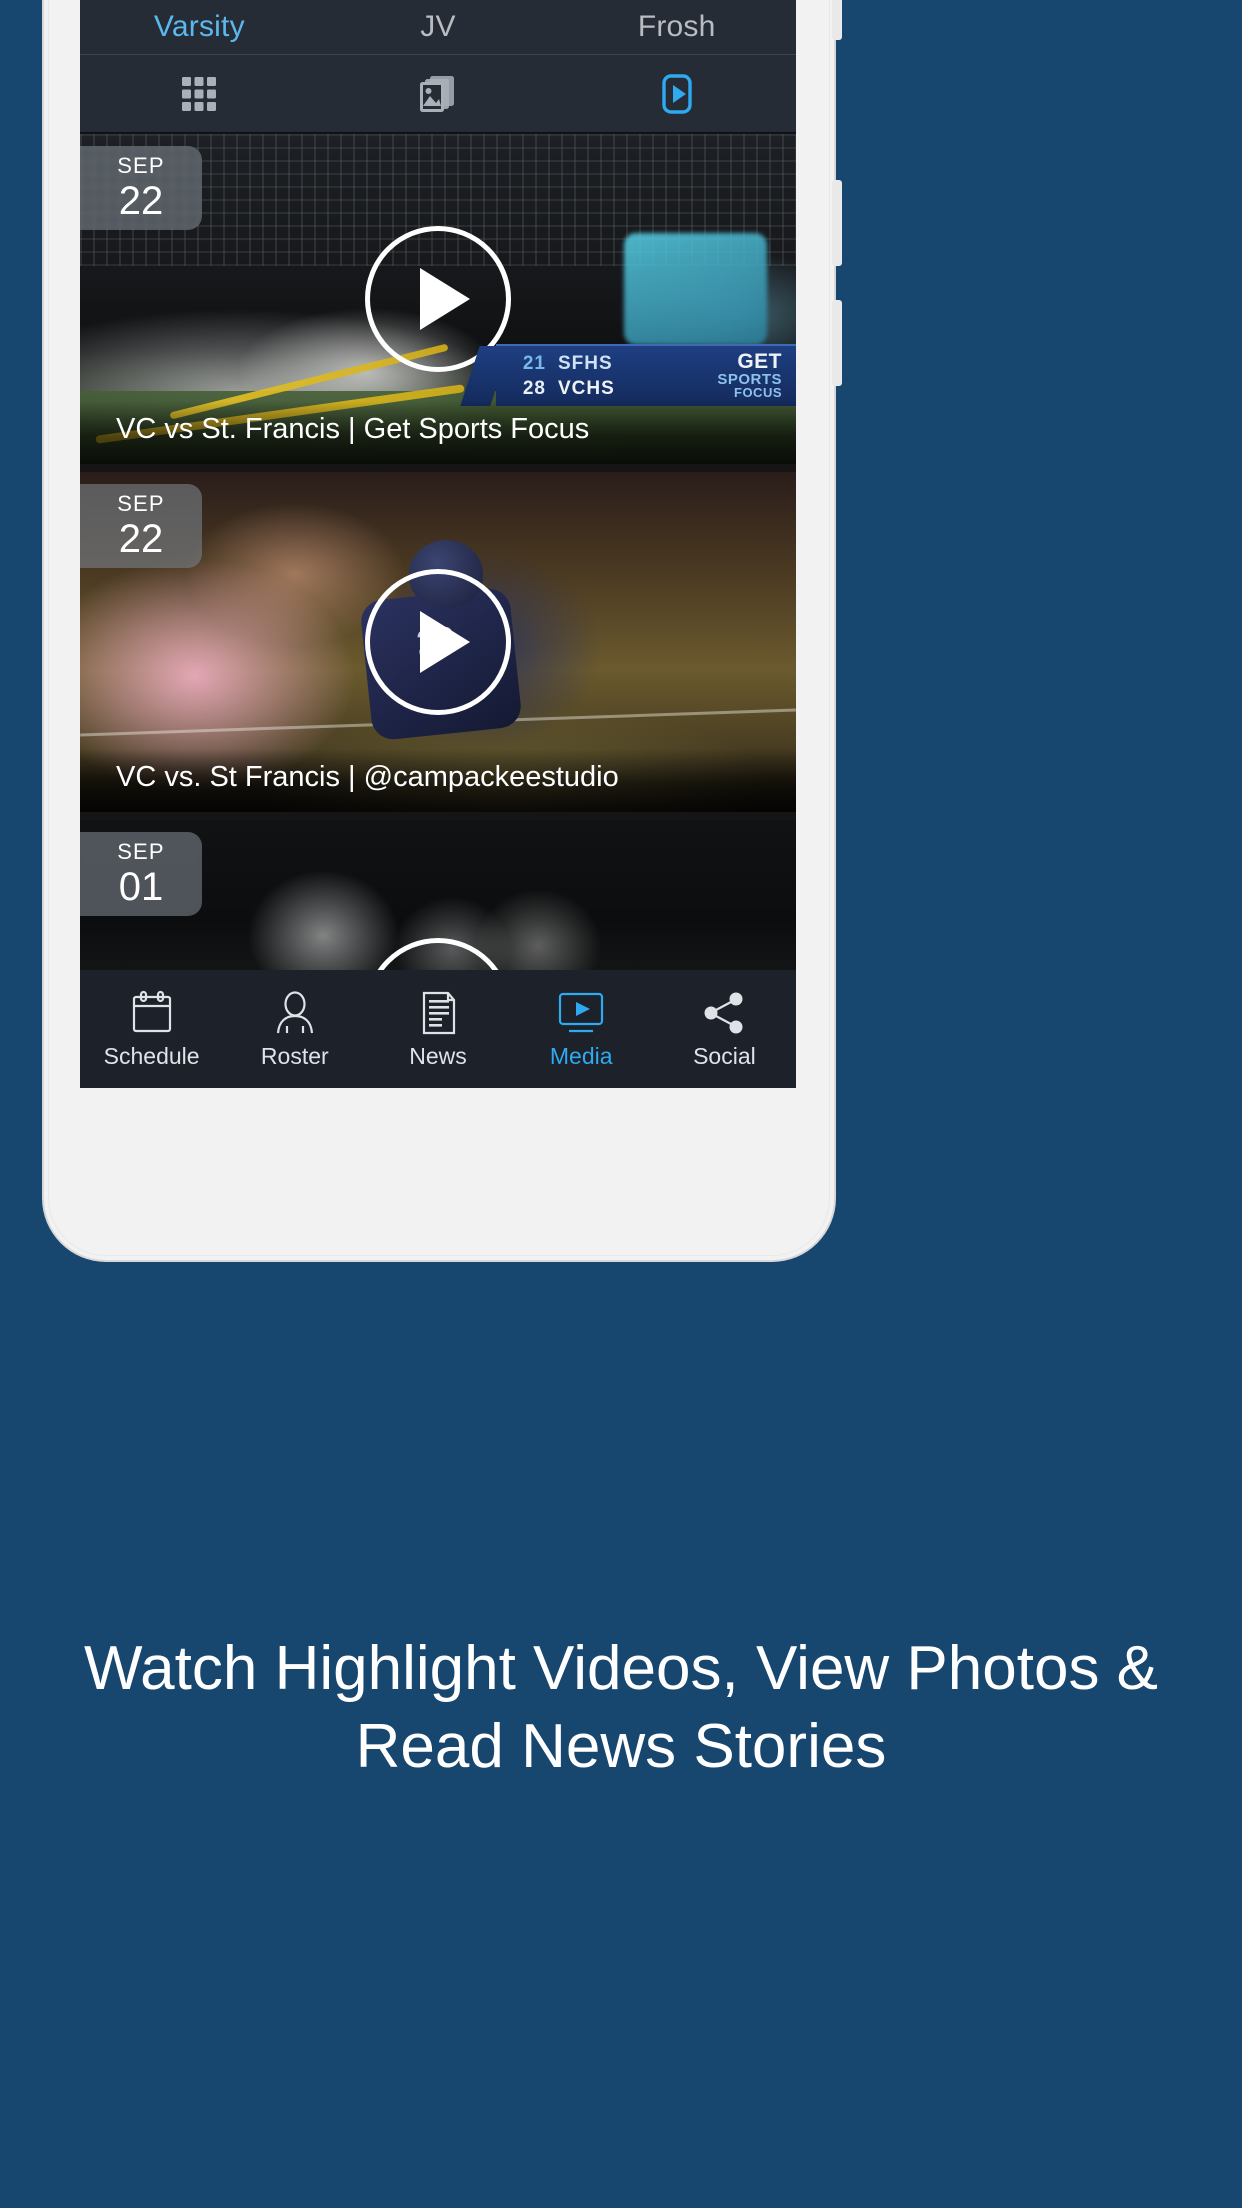 The width and height of the screenshot is (1242, 2208). I want to click on tab-varsity-label: Varsity, so click(199, 26).